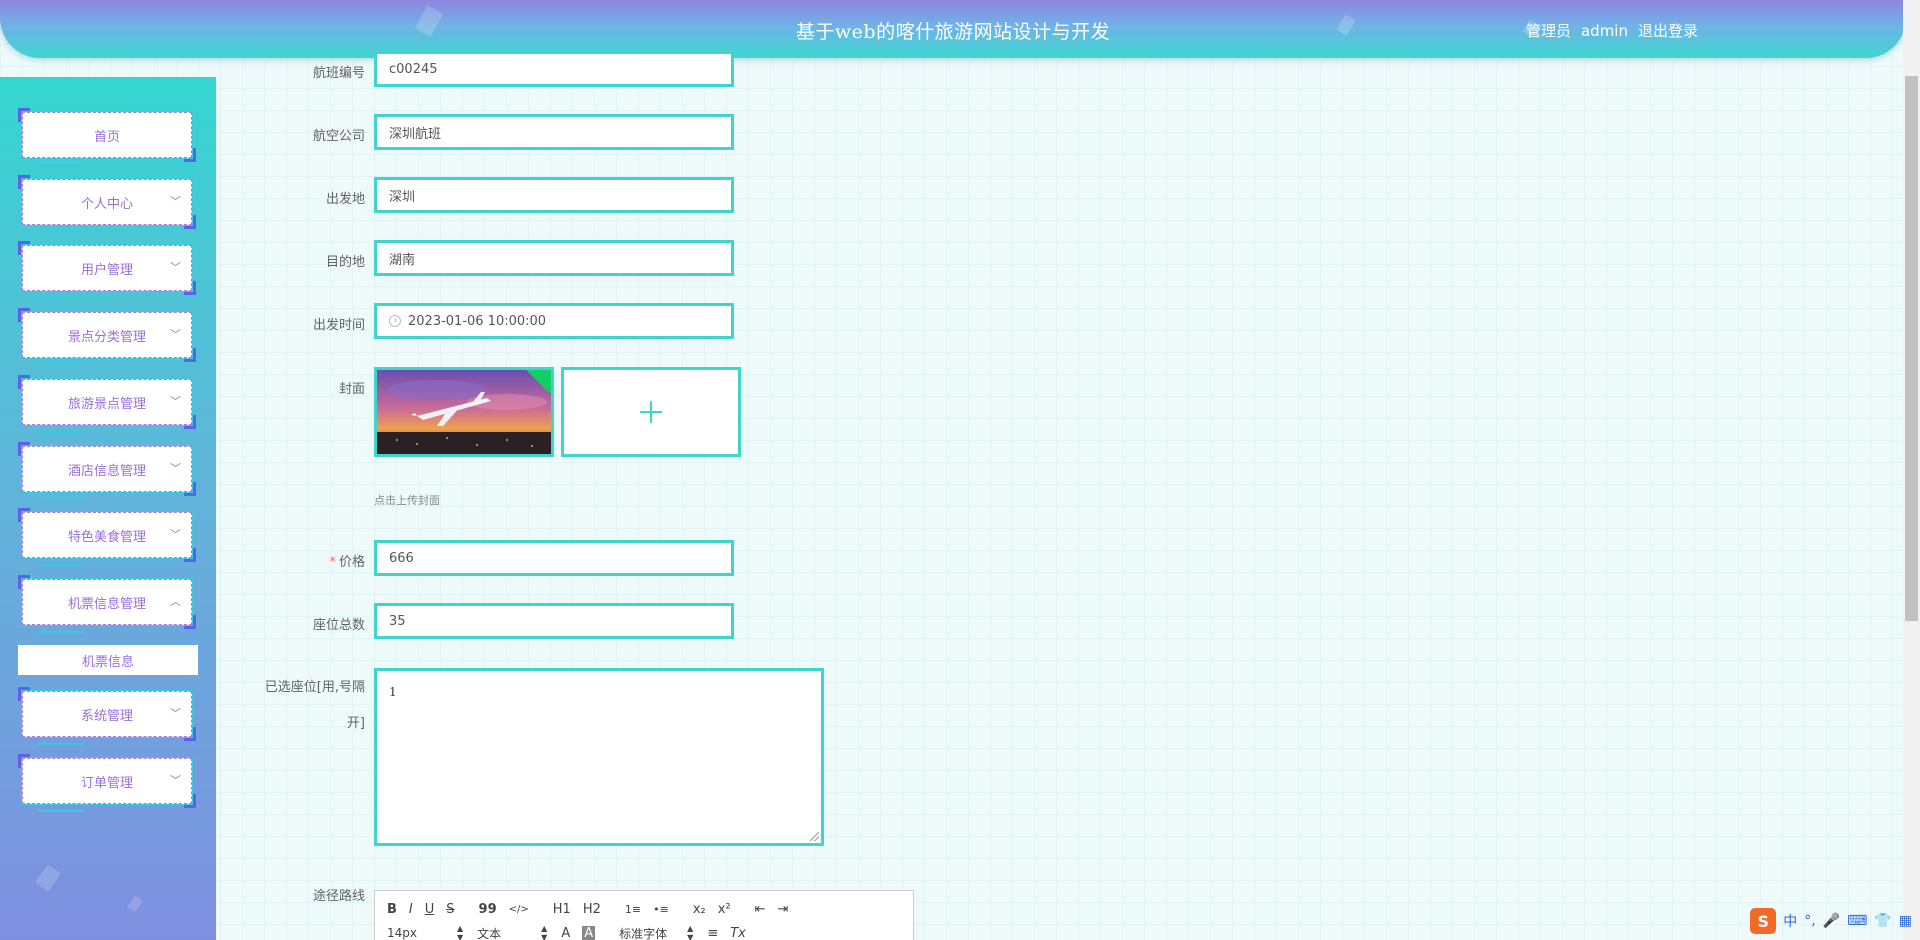 This screenshot has height=940, width=1920. Describe the element at coordinates (724, 909) in the screenshot. I see `superscript-button: x²` at that location.